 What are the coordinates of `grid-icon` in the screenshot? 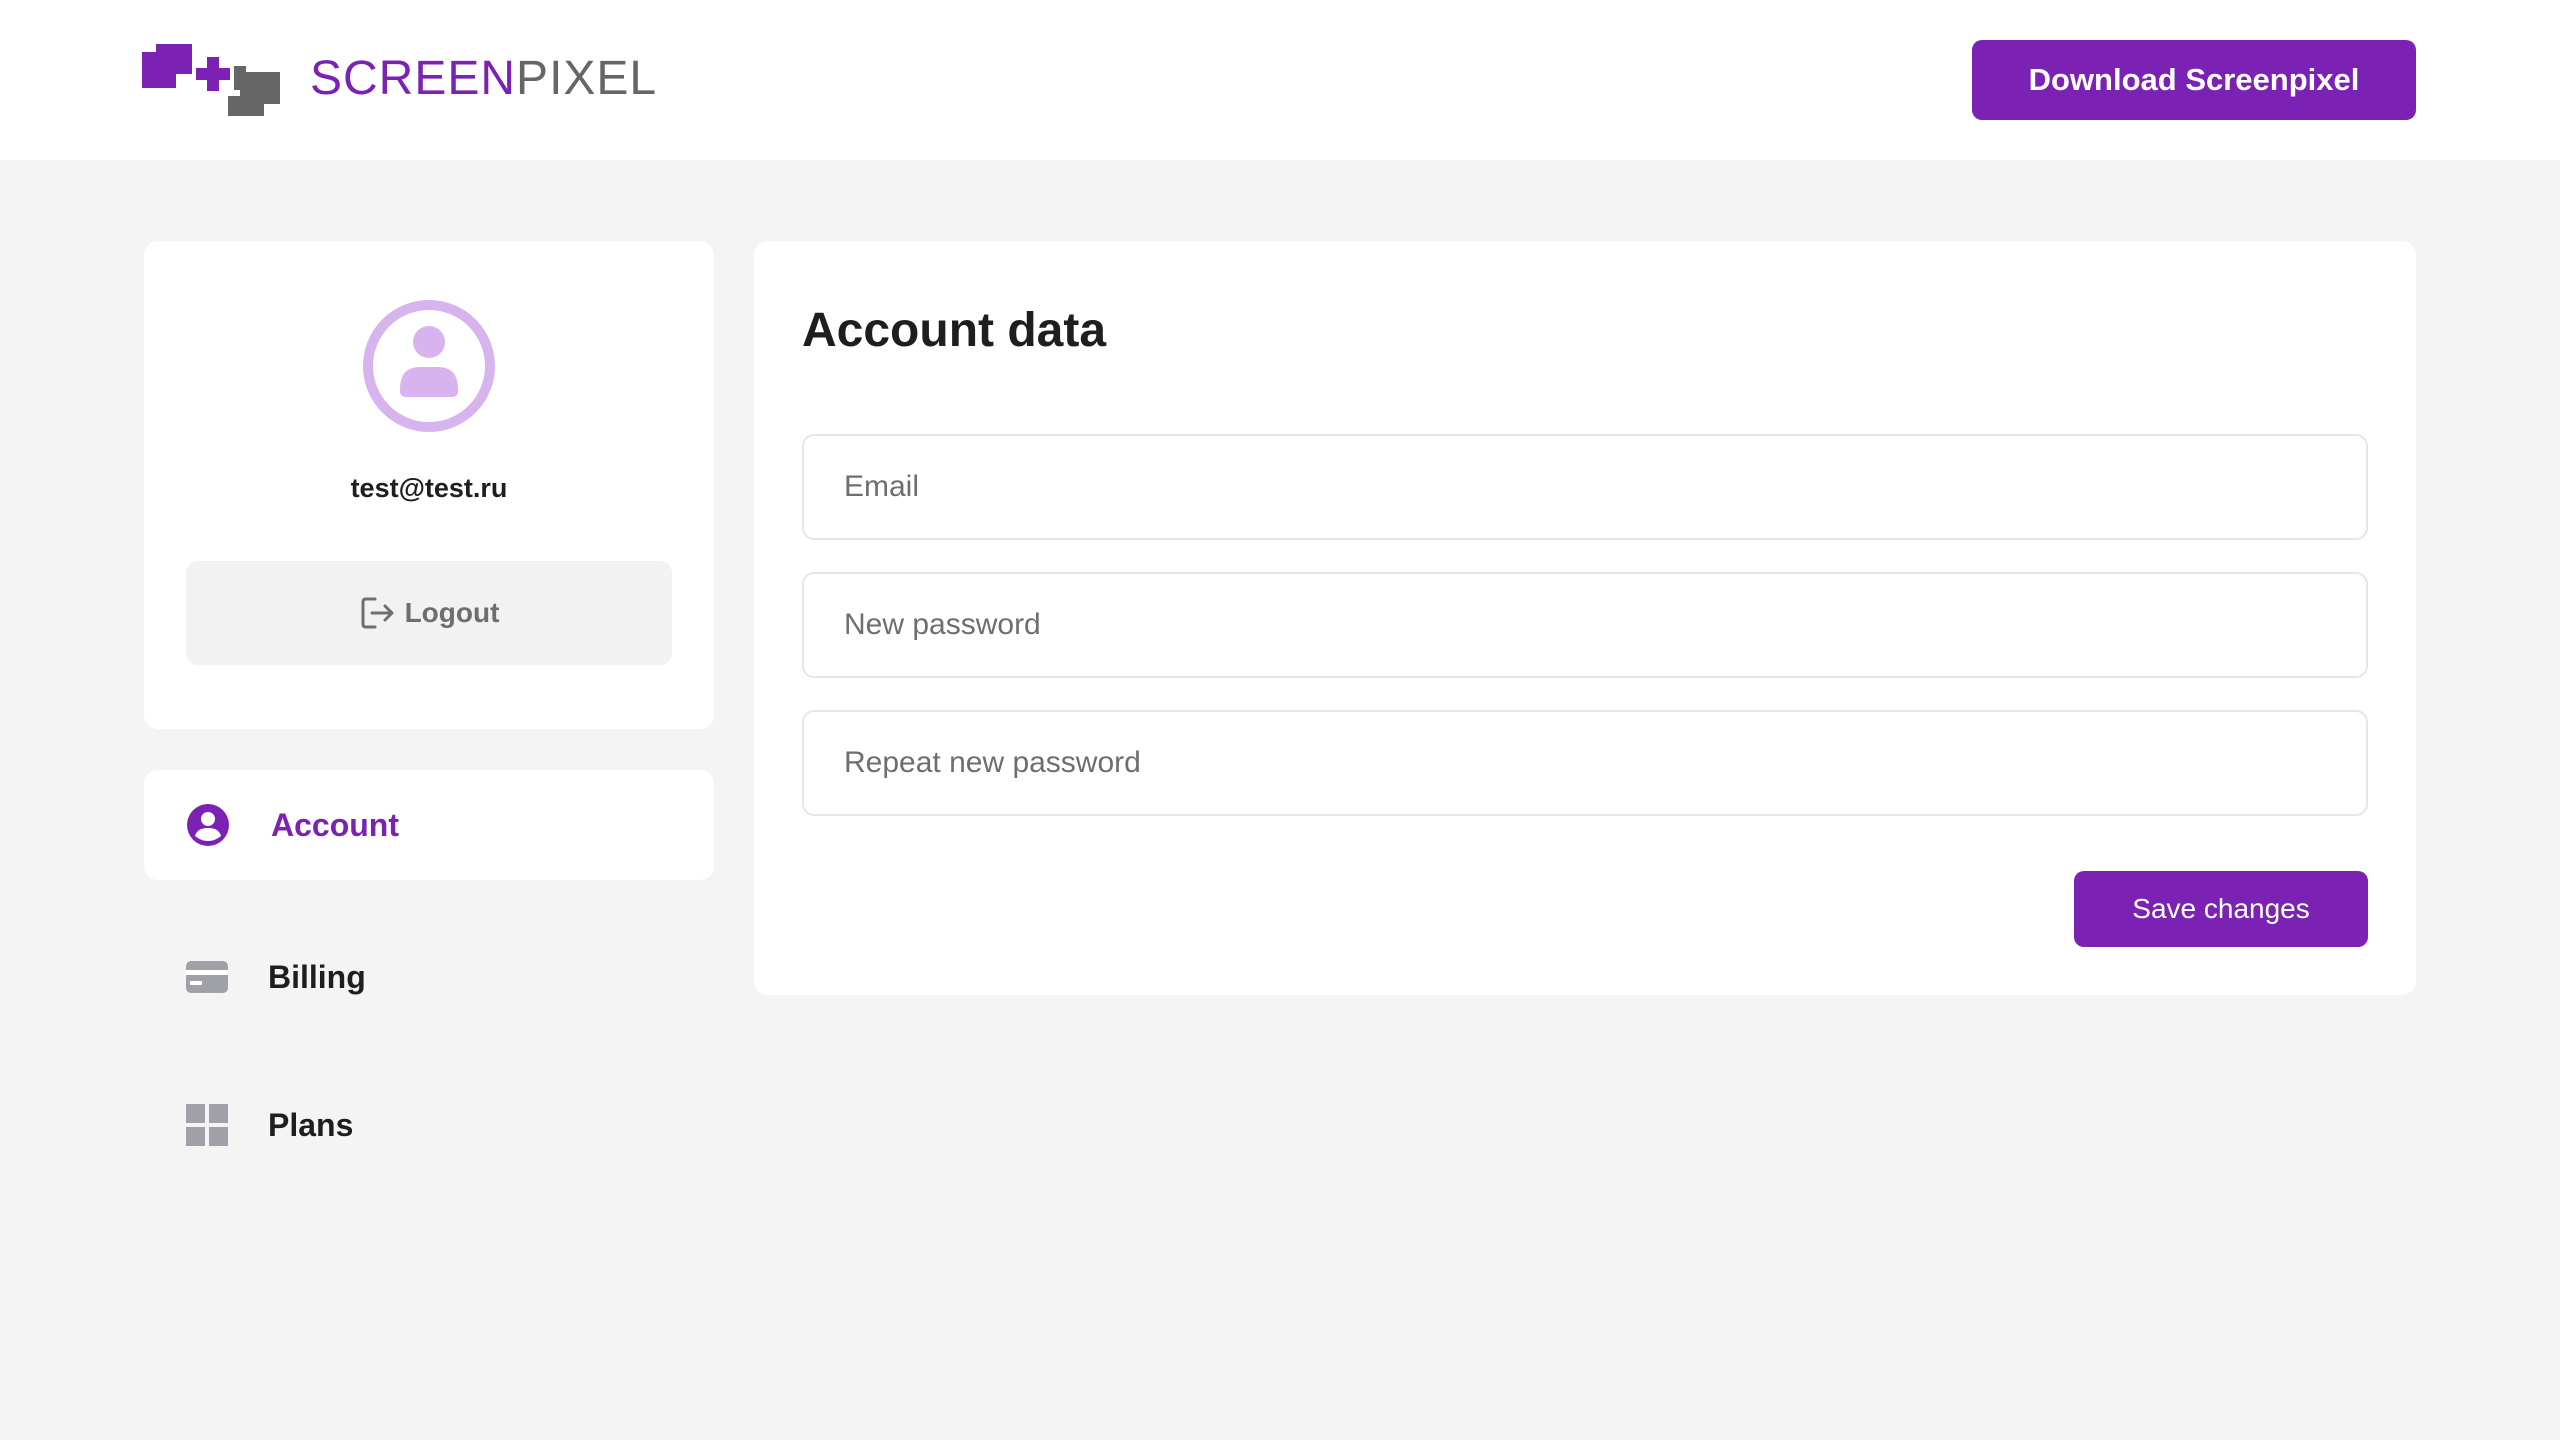 It's located at (207, 1125).